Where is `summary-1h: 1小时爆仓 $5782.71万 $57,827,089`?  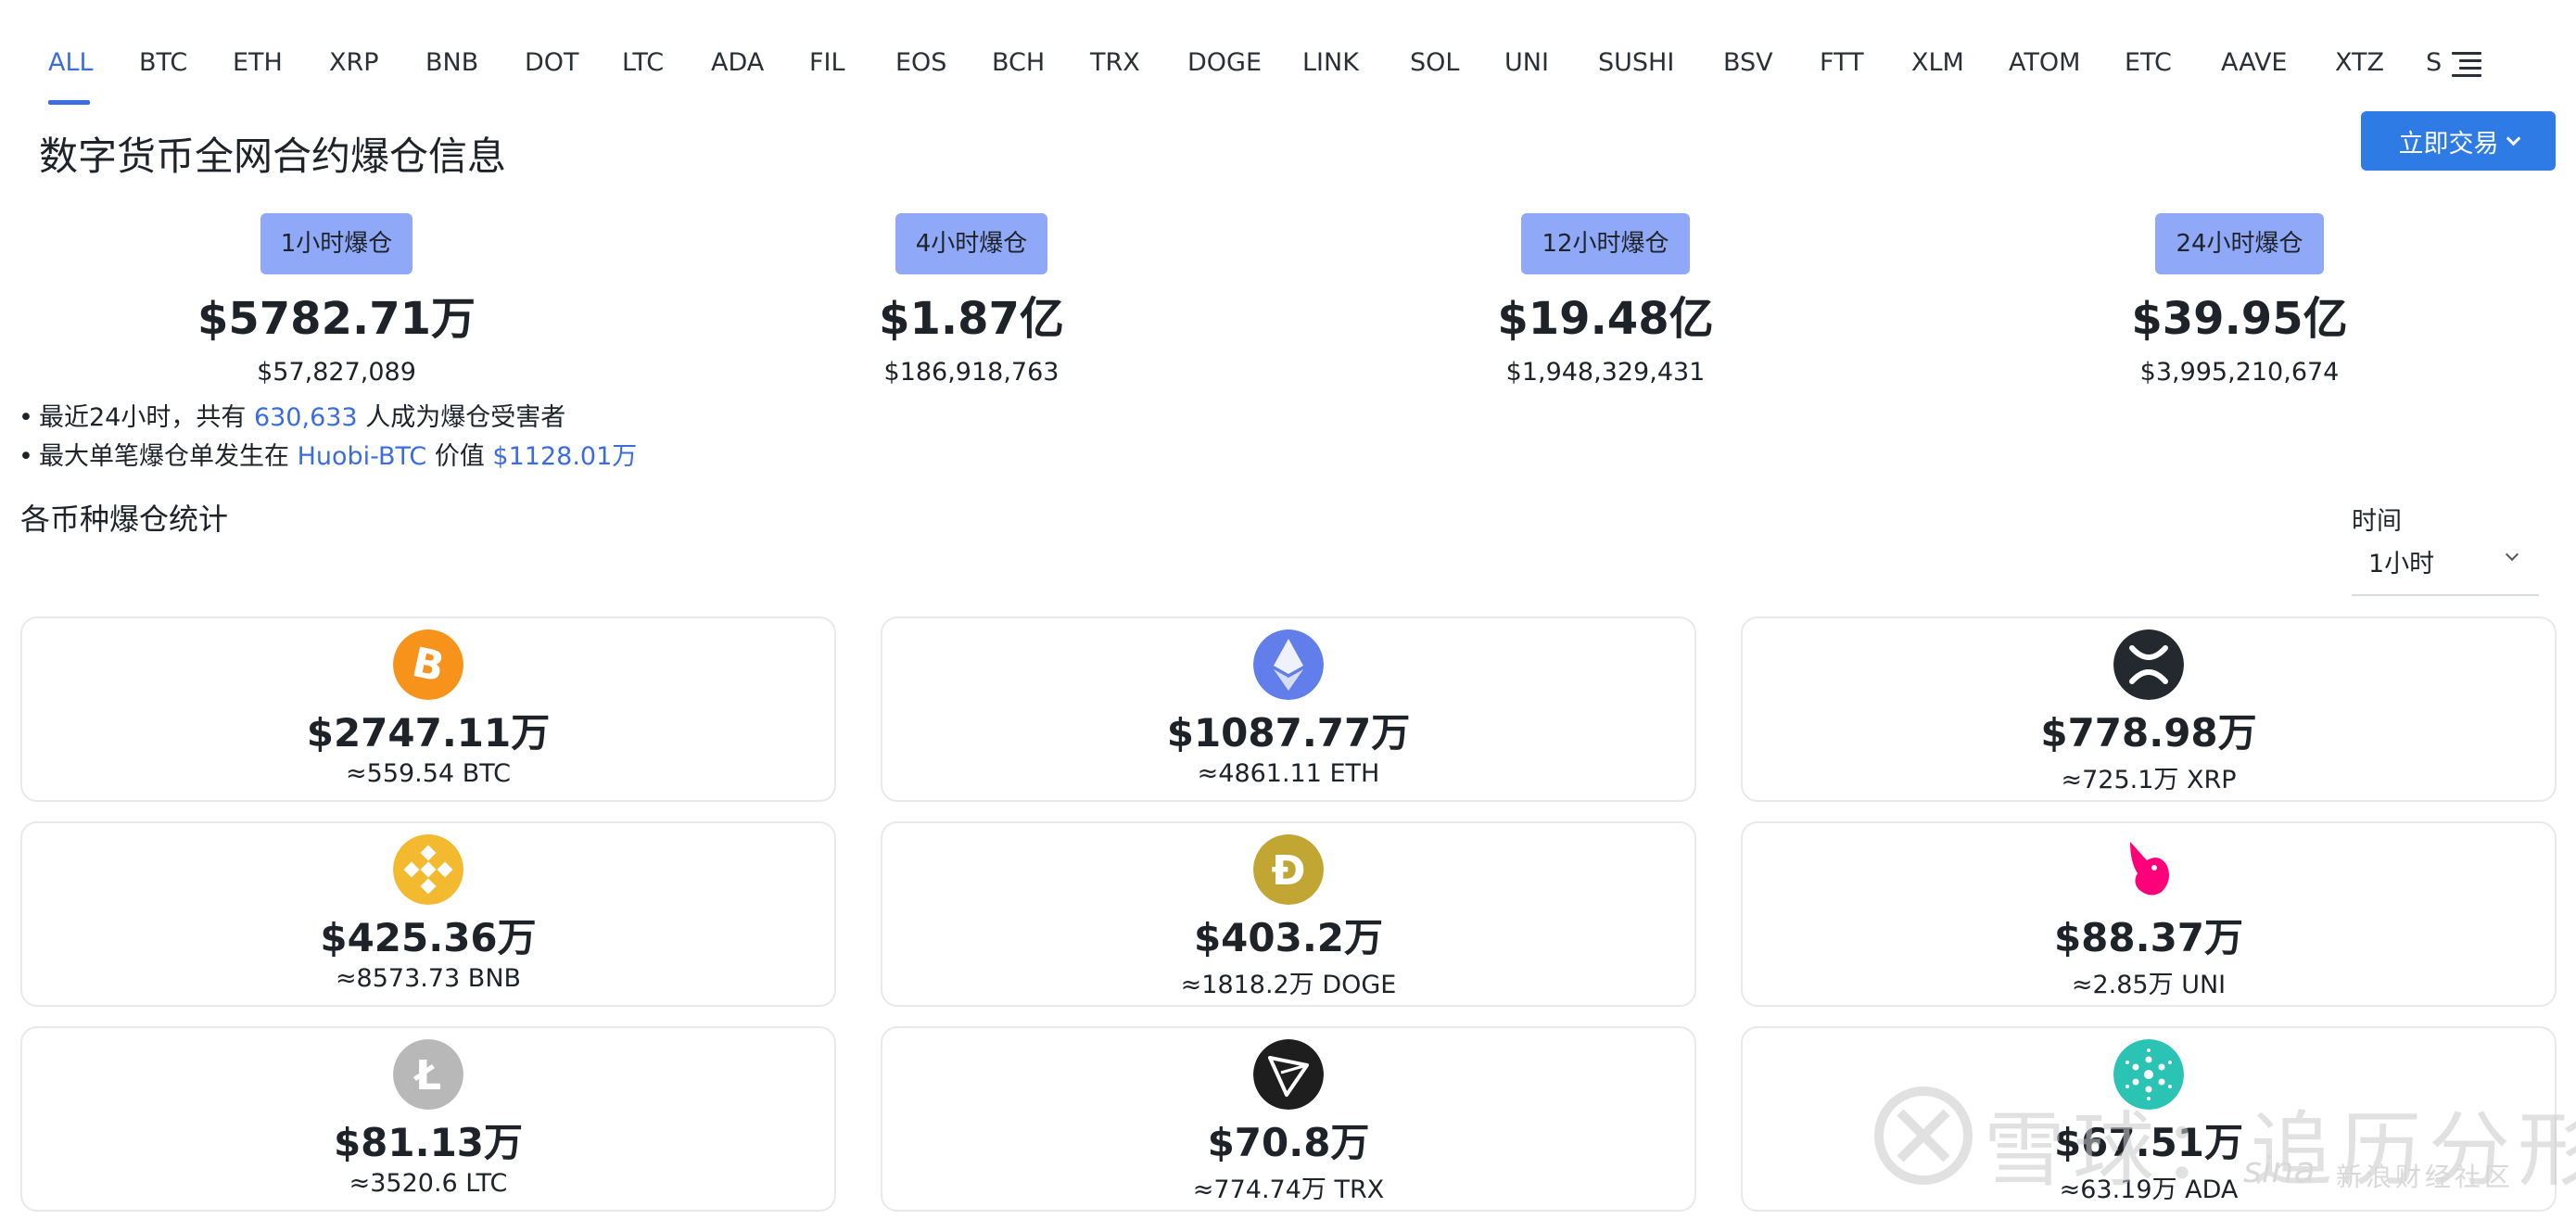 summary-1h: 1小时爆仓 $5782.71万 $57,827,089 is located at coordinates (336, 300).